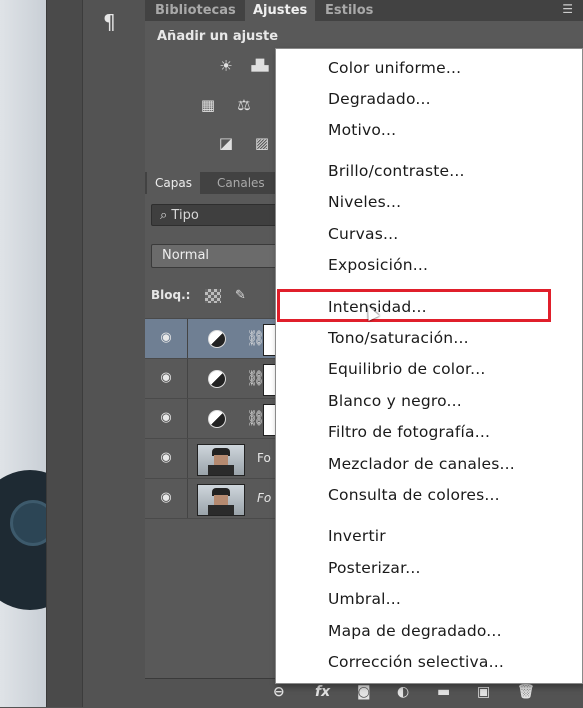 The width and height of the screenshot is (583, 708). I want to click on levels-icon: ▟▙, so click(260, 66).